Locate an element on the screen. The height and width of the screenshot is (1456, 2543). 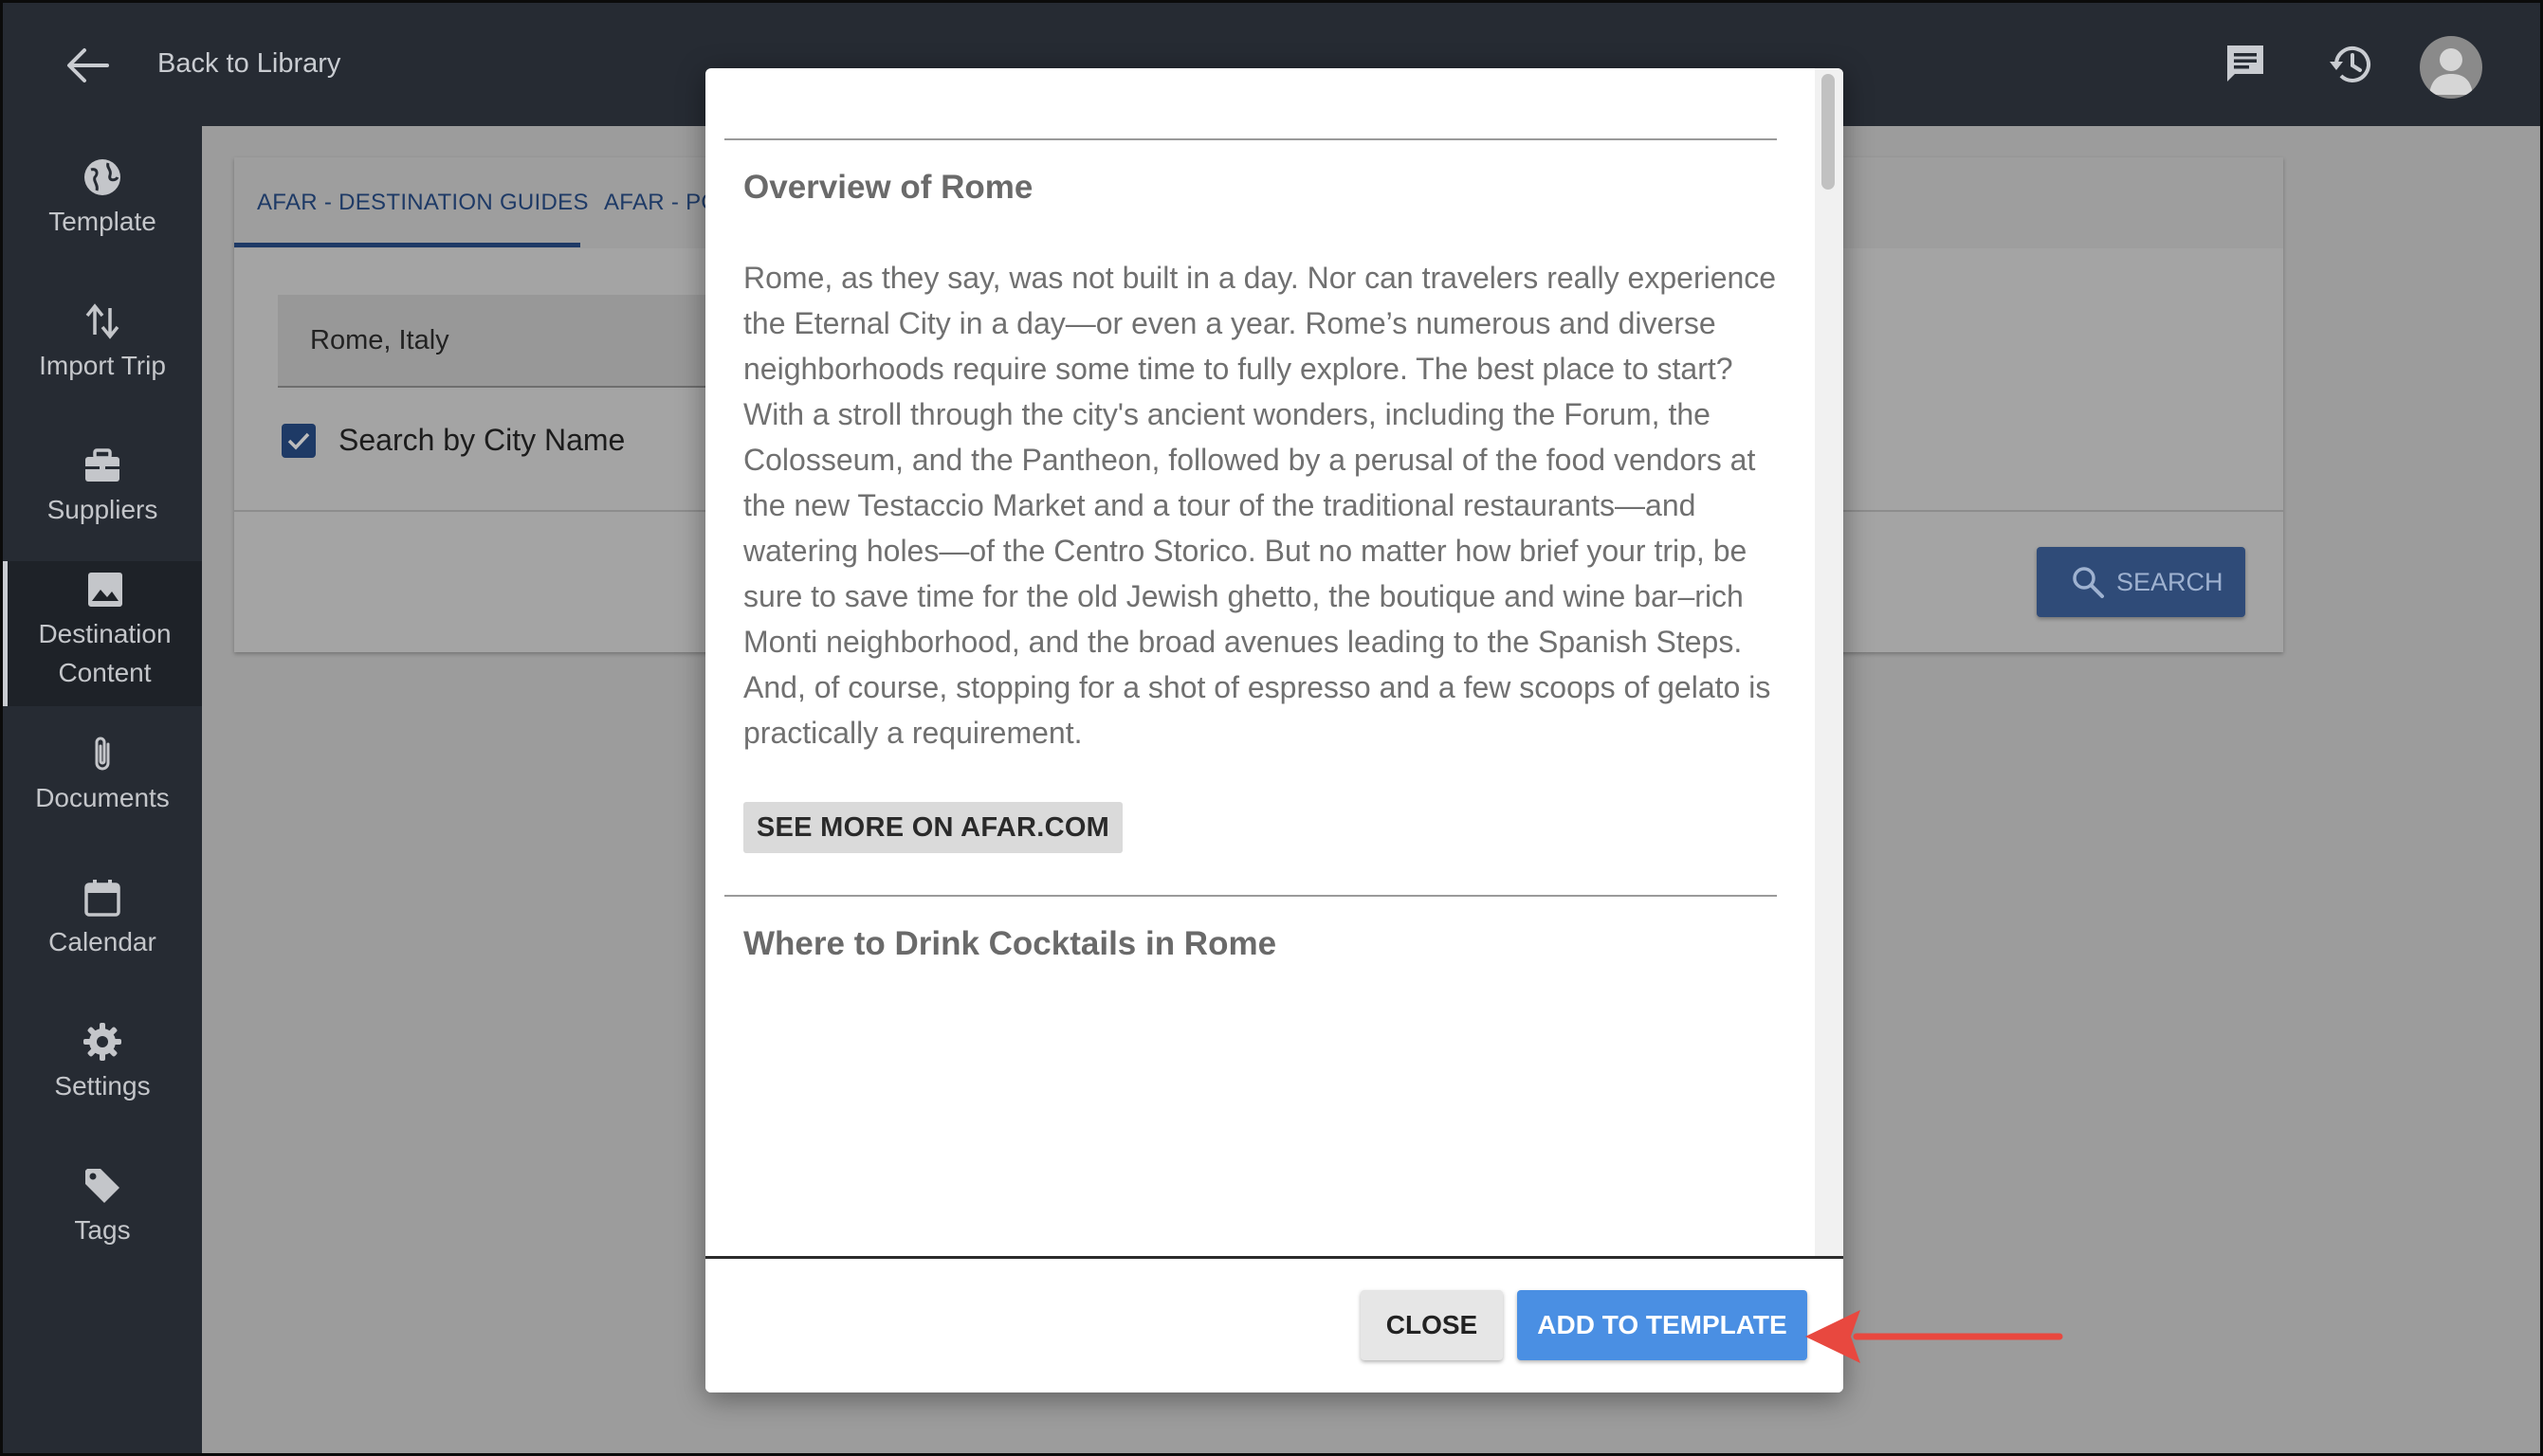
sidebar-item-label: Destination is located at coordinates (105, 633).